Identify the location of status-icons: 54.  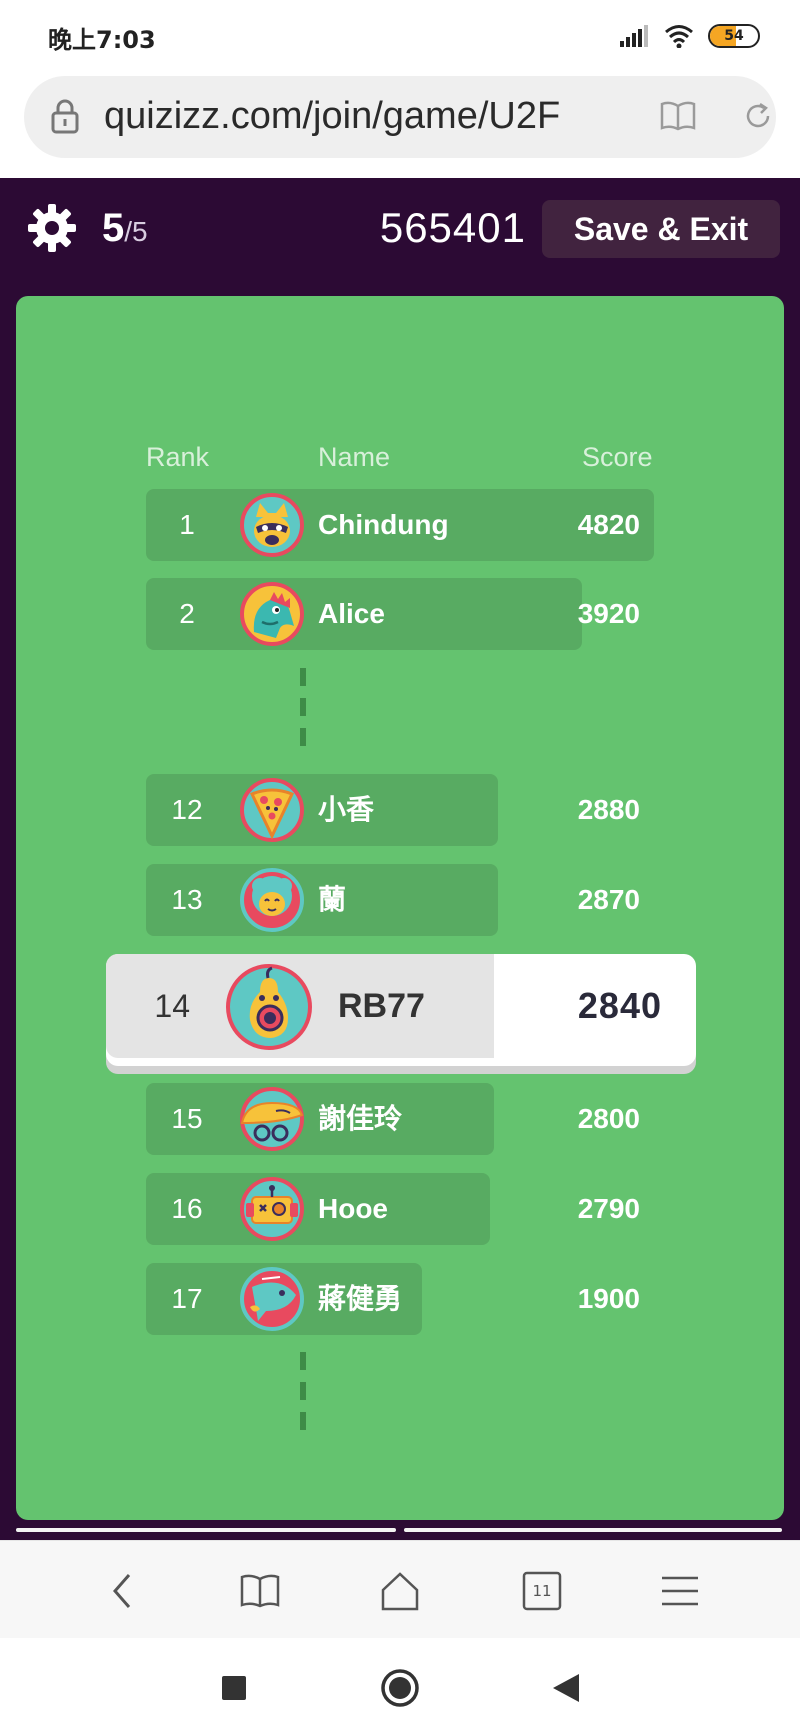
(690, 36).